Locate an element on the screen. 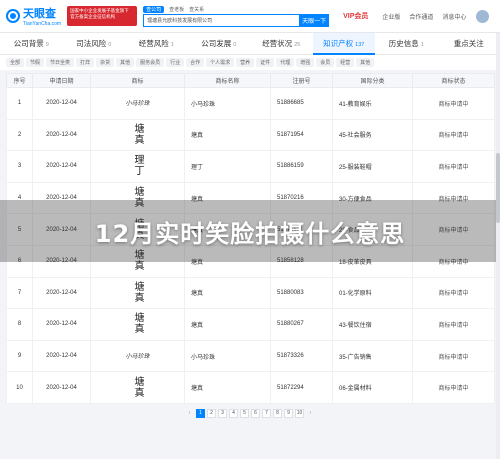  international-class: 25-服装鞋帽 is located at coordinates (372, 166).